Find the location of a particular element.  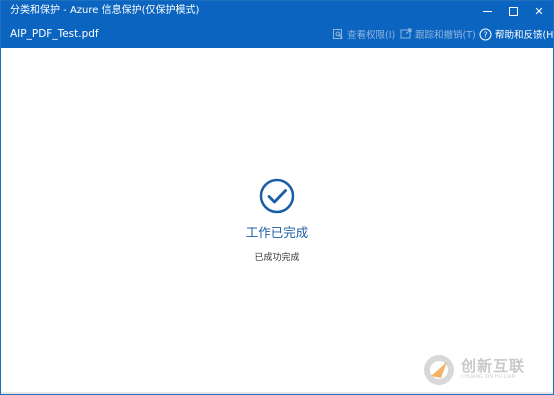

help-feedback-button: ? 帮助和反馈(H) is located at coordinates (516, 34).